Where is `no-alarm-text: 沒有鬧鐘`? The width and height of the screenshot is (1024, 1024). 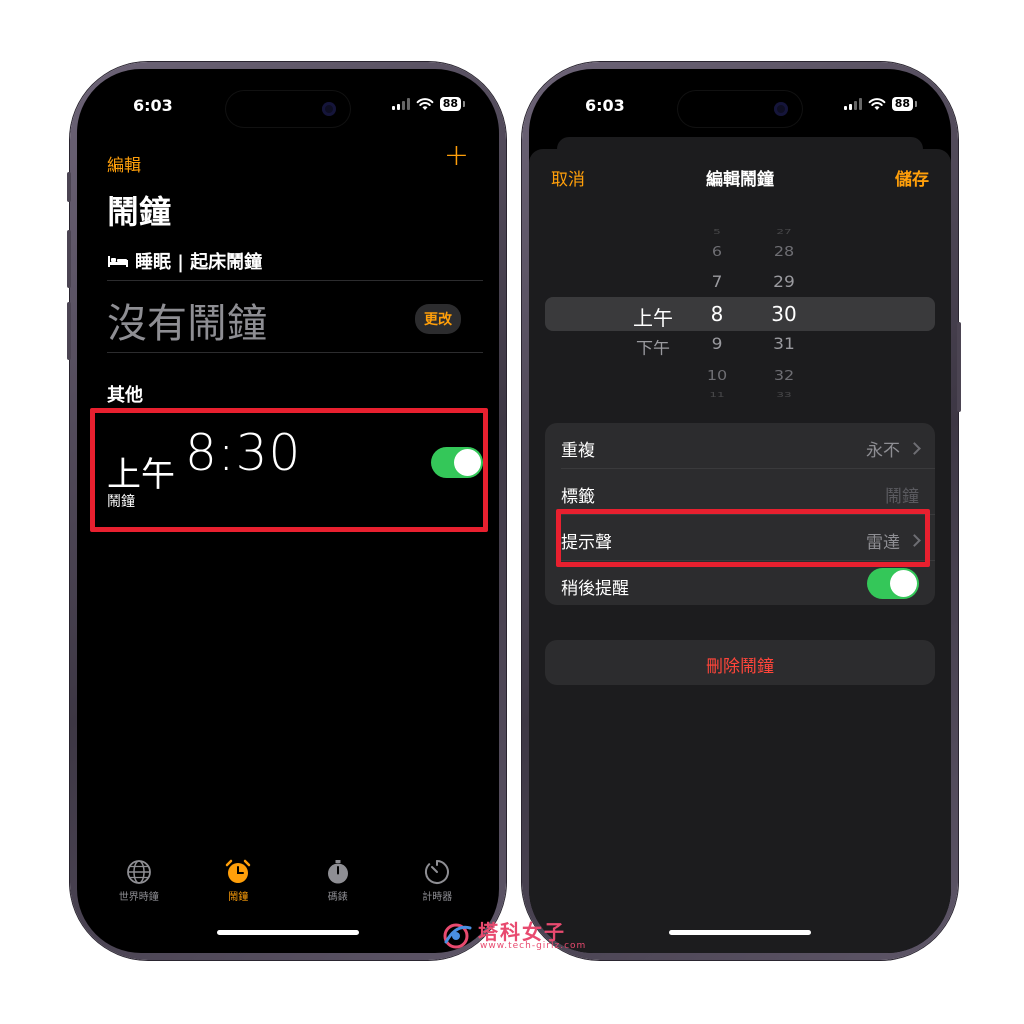
no-alarm-text: 沒有鬧鐘 is located at coordinates (187, 324).